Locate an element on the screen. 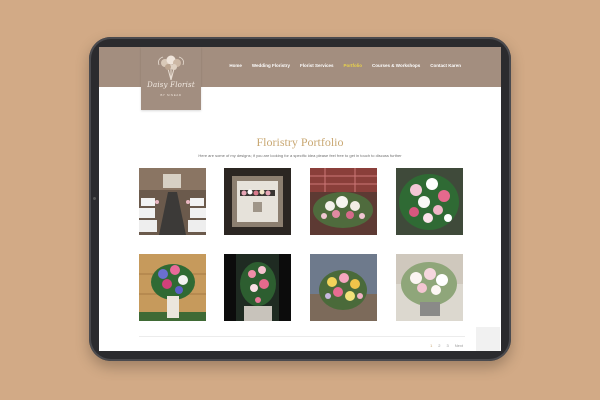  nav-contact: Contact Karen is located at coordinates (445, 65).